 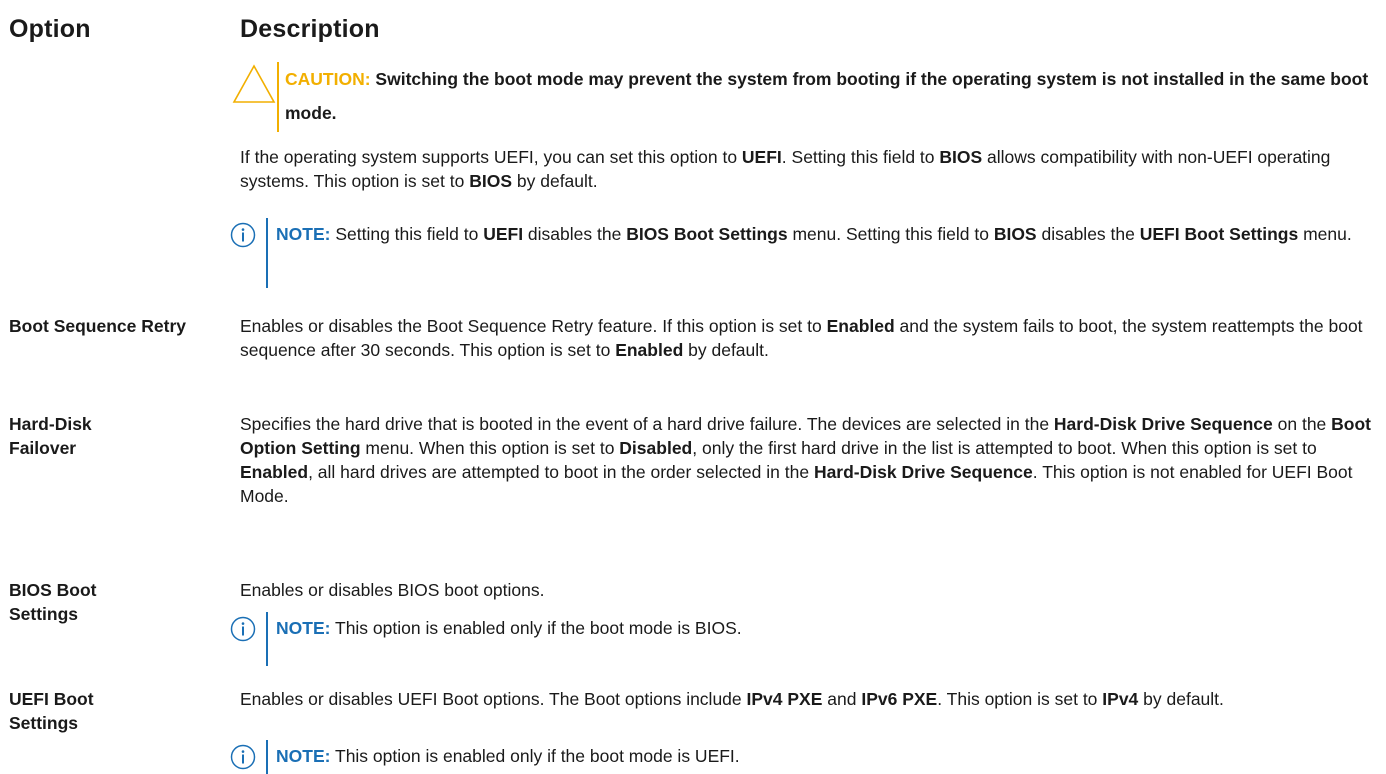 I want to click on column-header-description: Description, so click(x=310, y=29).